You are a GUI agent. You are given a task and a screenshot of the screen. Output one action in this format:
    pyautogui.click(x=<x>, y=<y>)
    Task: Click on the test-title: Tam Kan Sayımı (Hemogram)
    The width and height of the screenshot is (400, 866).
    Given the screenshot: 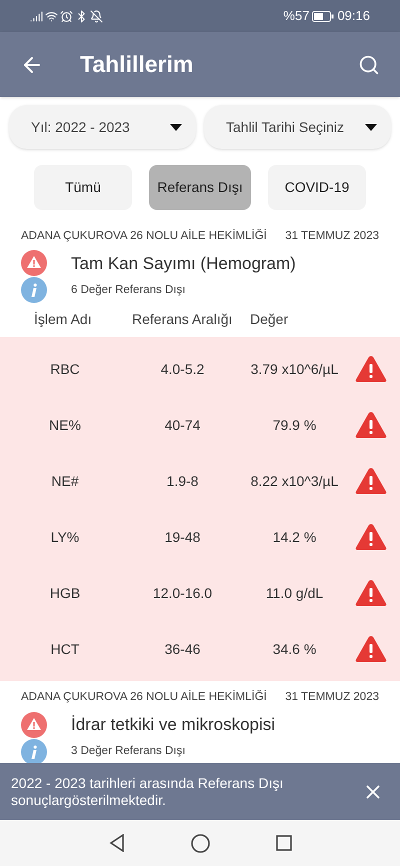 What is the action you would take?
    pyautogui.click(x=183, y=263)
    